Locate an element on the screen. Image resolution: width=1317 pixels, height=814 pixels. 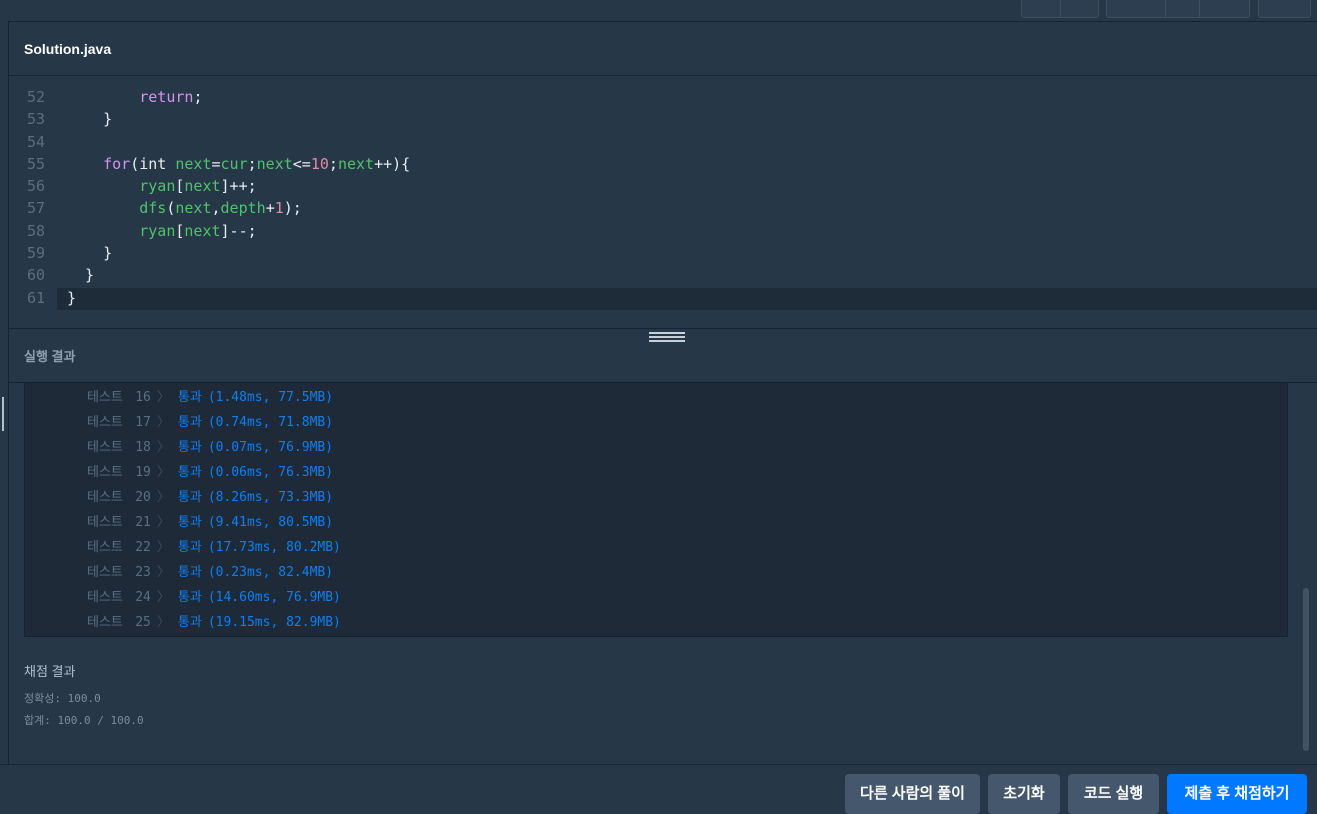
panel-resize-handle is located at coordinates (3, 414).